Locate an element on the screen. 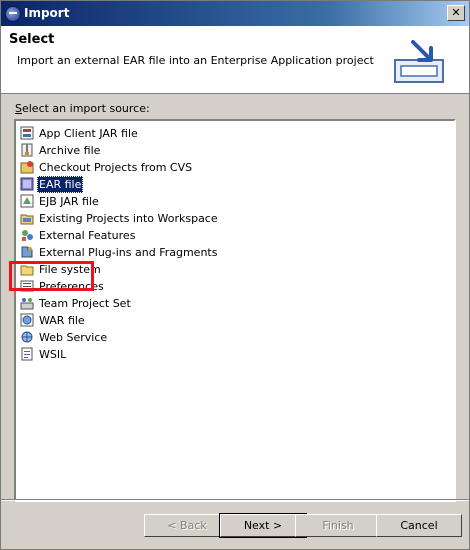 This screenshot has height=550, width=470. list-item-label: External Features is located at coordinates (87, 235).